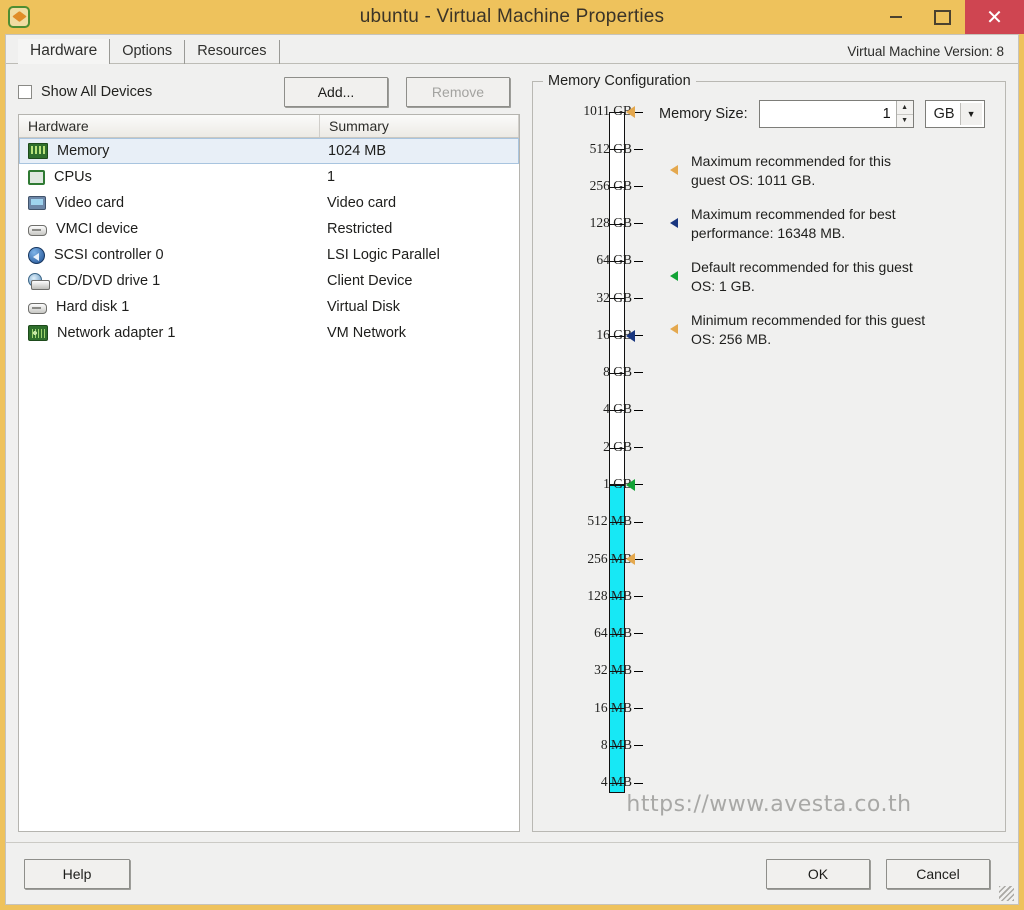 This screenshot has width=1024, height=910. What do you see at coordinates (370, 281) in the screenshot?
I see `row-summary-cell: Client Device` at bounding box center [370, 281].